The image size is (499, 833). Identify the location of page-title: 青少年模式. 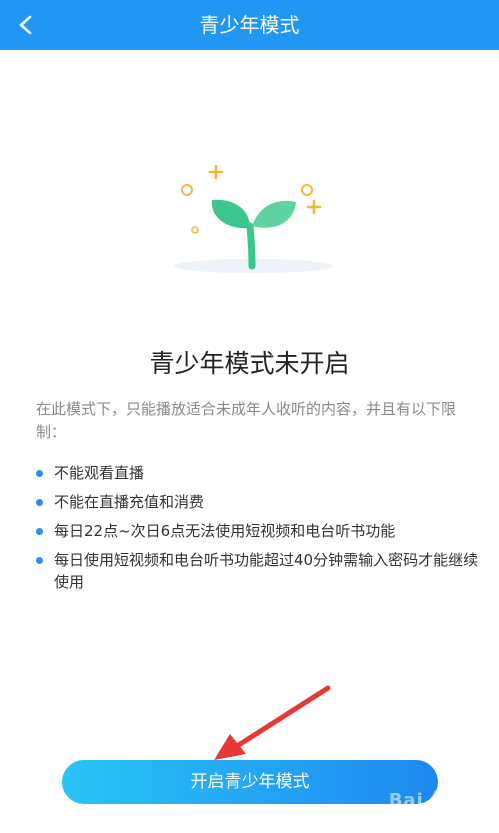
(249, 25).